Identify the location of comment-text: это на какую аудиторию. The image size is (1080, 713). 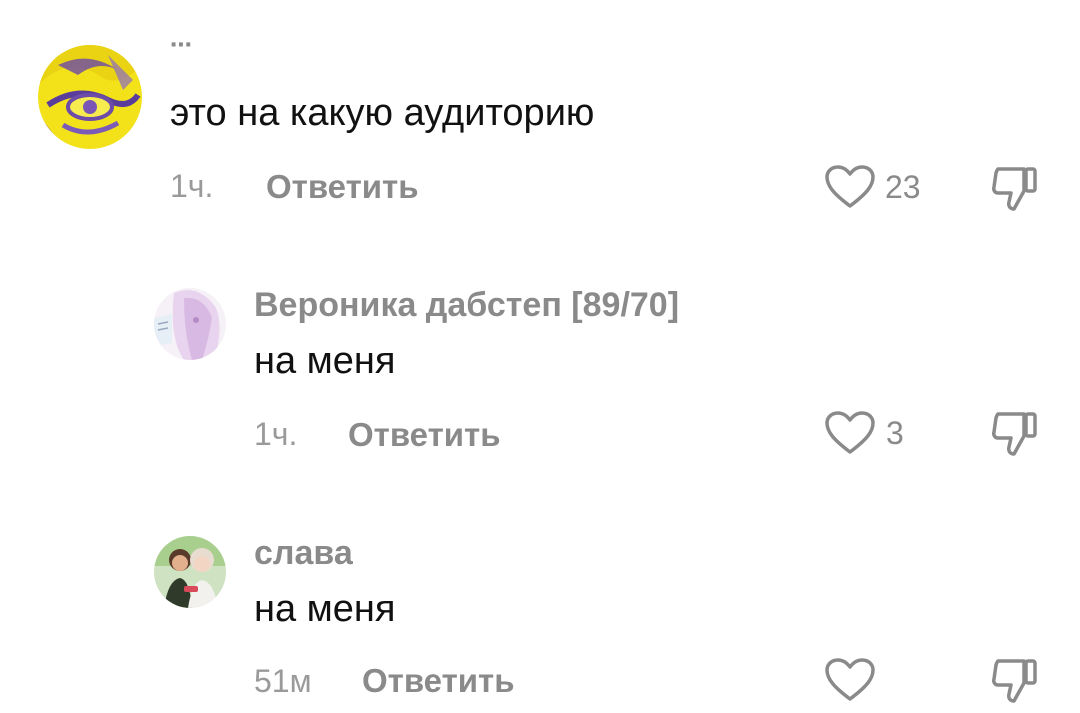
(382, 113).